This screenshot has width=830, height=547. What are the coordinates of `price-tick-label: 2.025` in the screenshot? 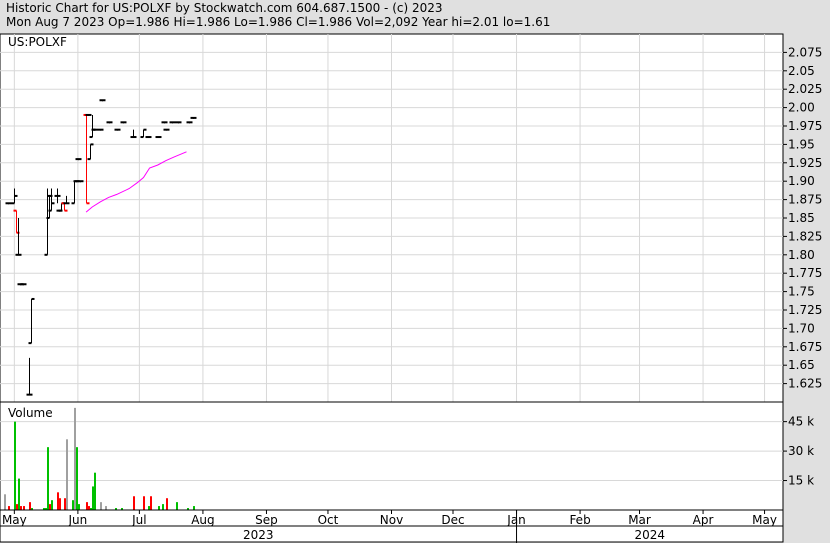 It's located at (805, 89).